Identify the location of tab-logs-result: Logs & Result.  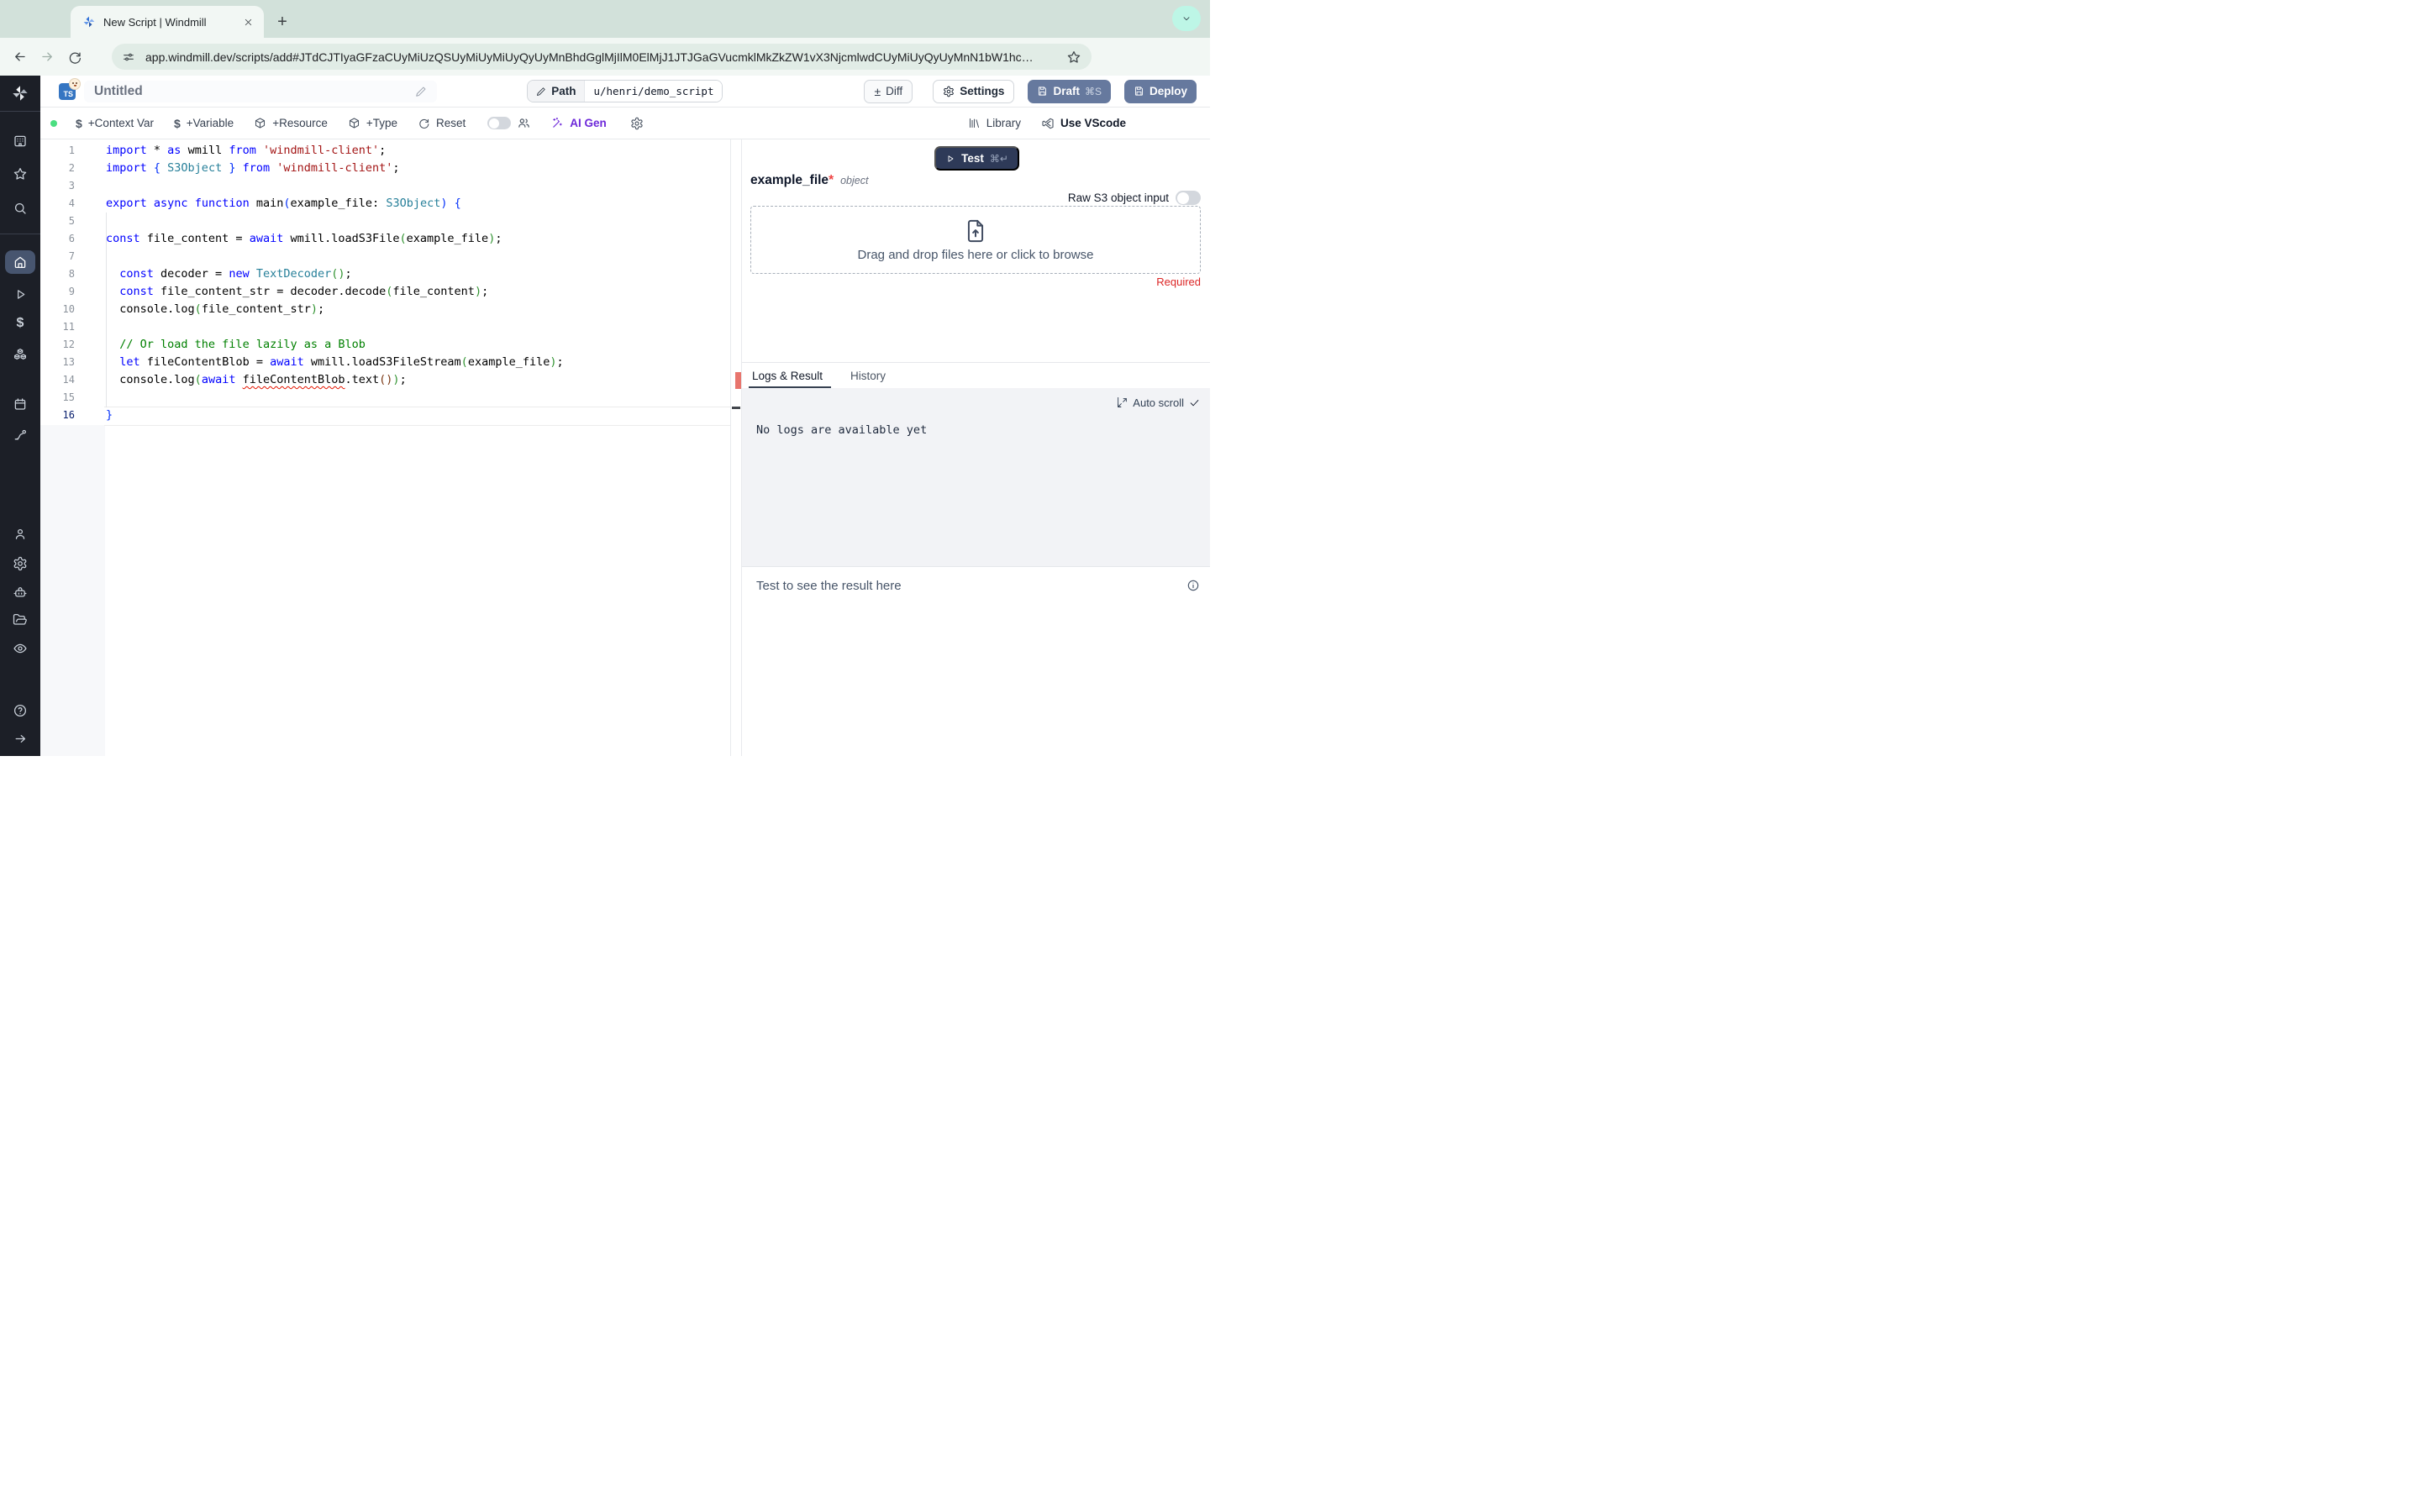
(790, 375).